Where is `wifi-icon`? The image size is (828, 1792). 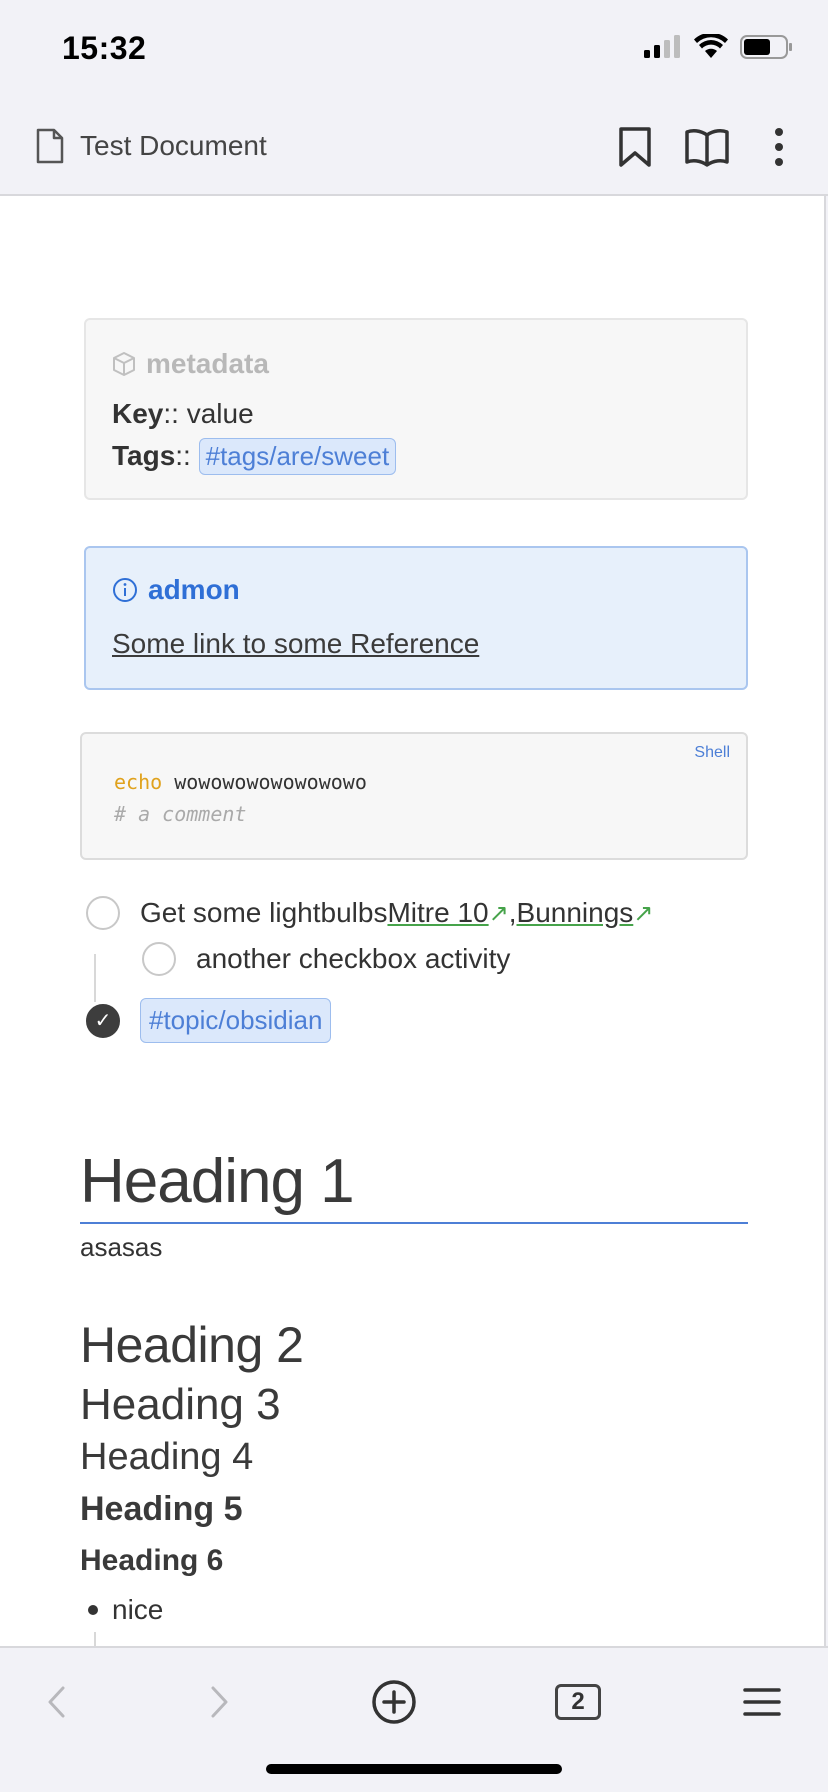 wifi-icon is located at coordinates (711, 46).